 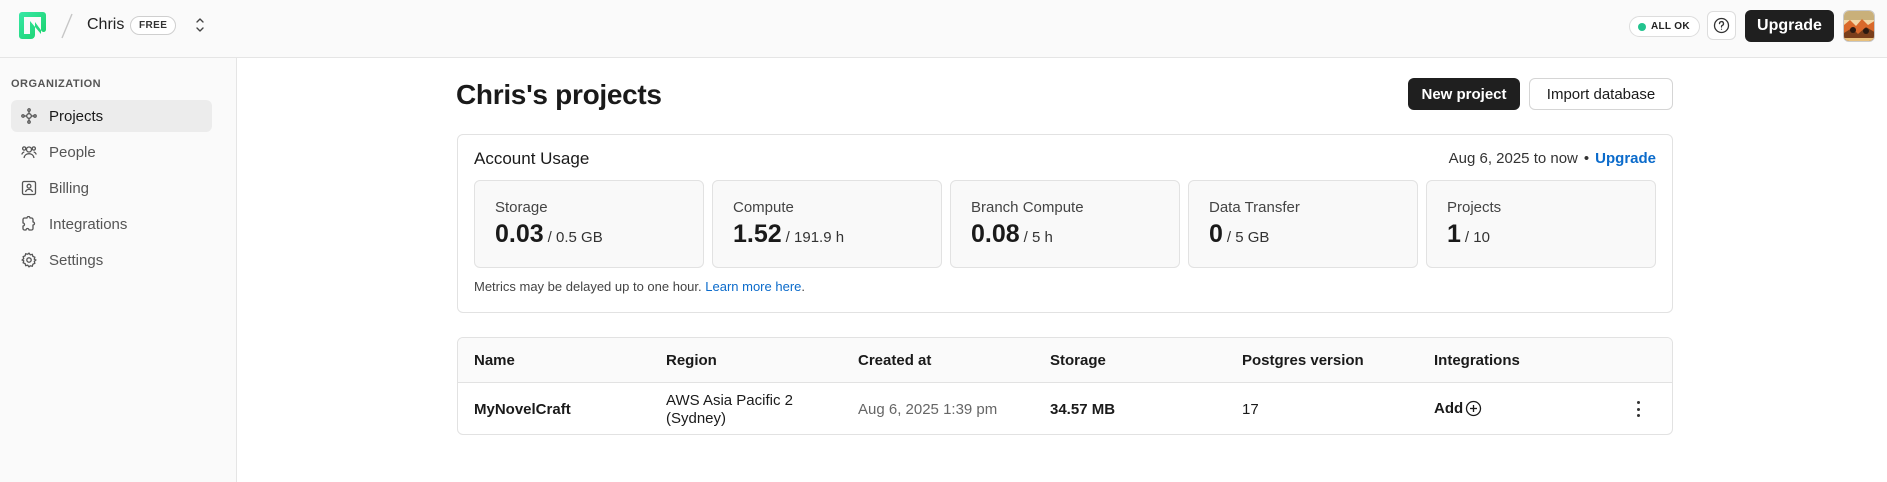 I want to click on breadcrumb-separator, so click(x=67, y=26).